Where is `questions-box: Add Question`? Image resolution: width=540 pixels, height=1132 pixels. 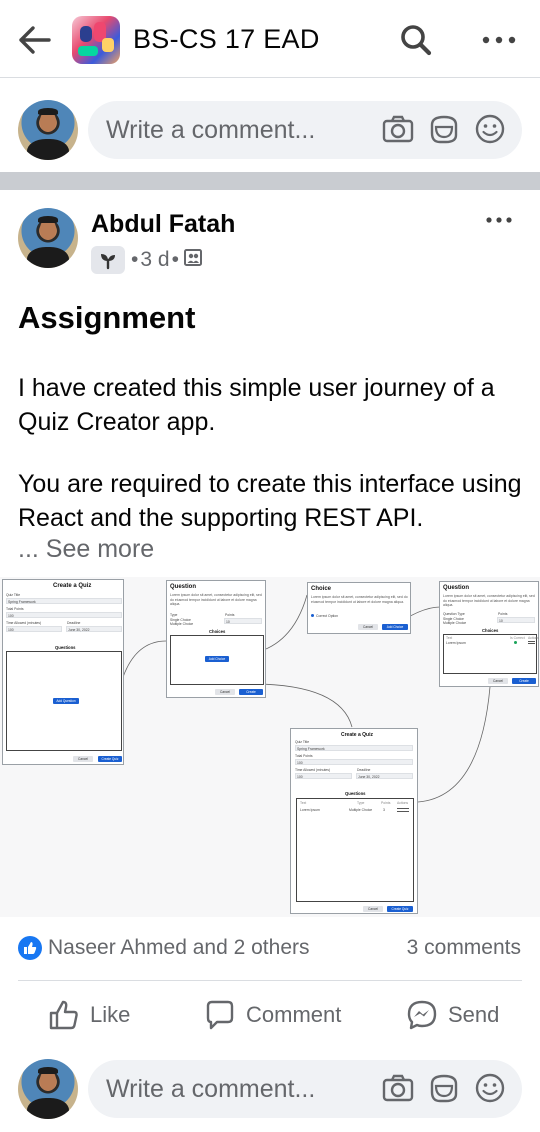
questions-box: Add Question is located at coordinates (64, 701).